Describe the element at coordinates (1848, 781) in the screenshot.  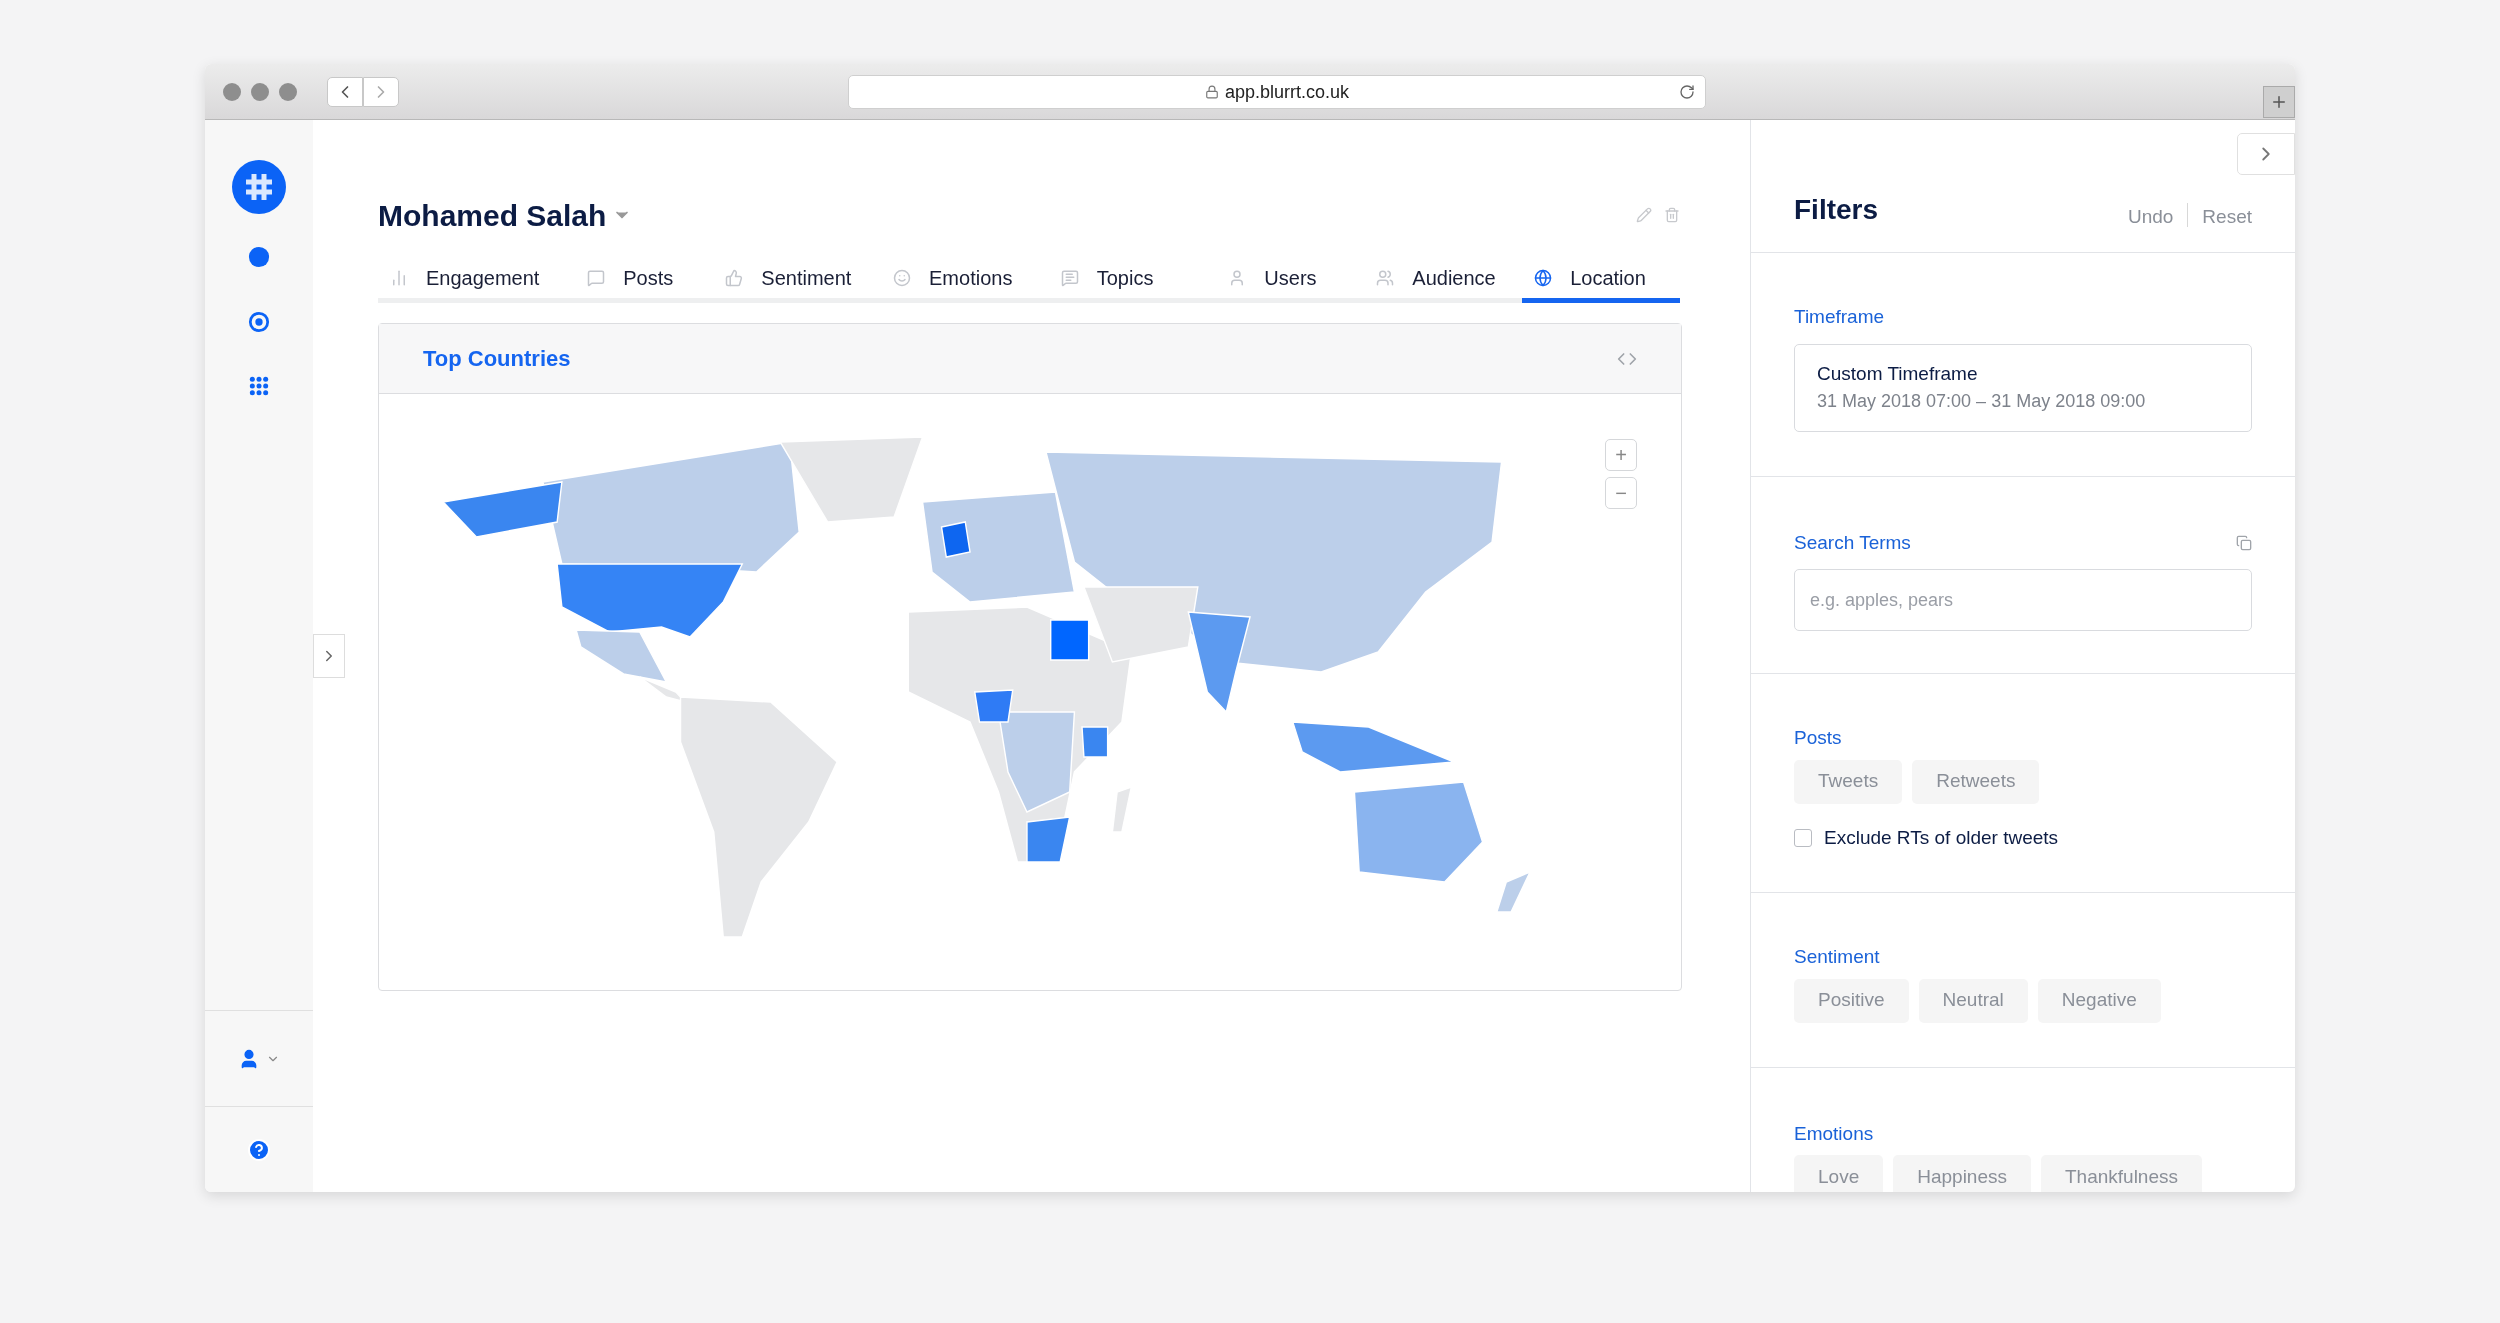
I see `filter-chip: Tweets` at that location.